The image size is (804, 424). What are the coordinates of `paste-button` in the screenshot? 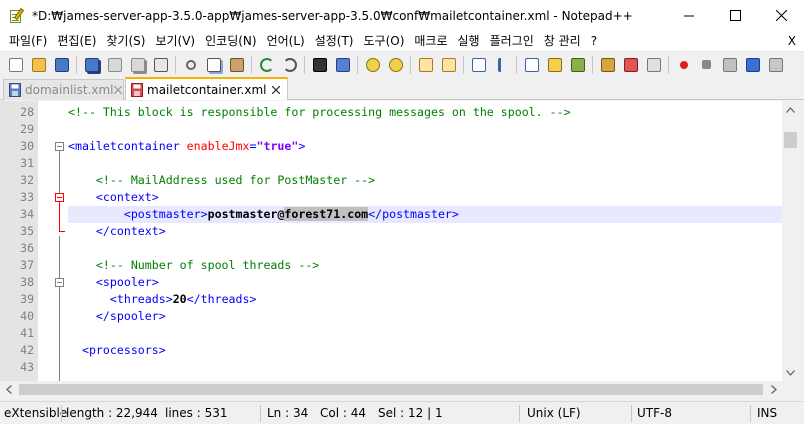 It's located at (236, 65).